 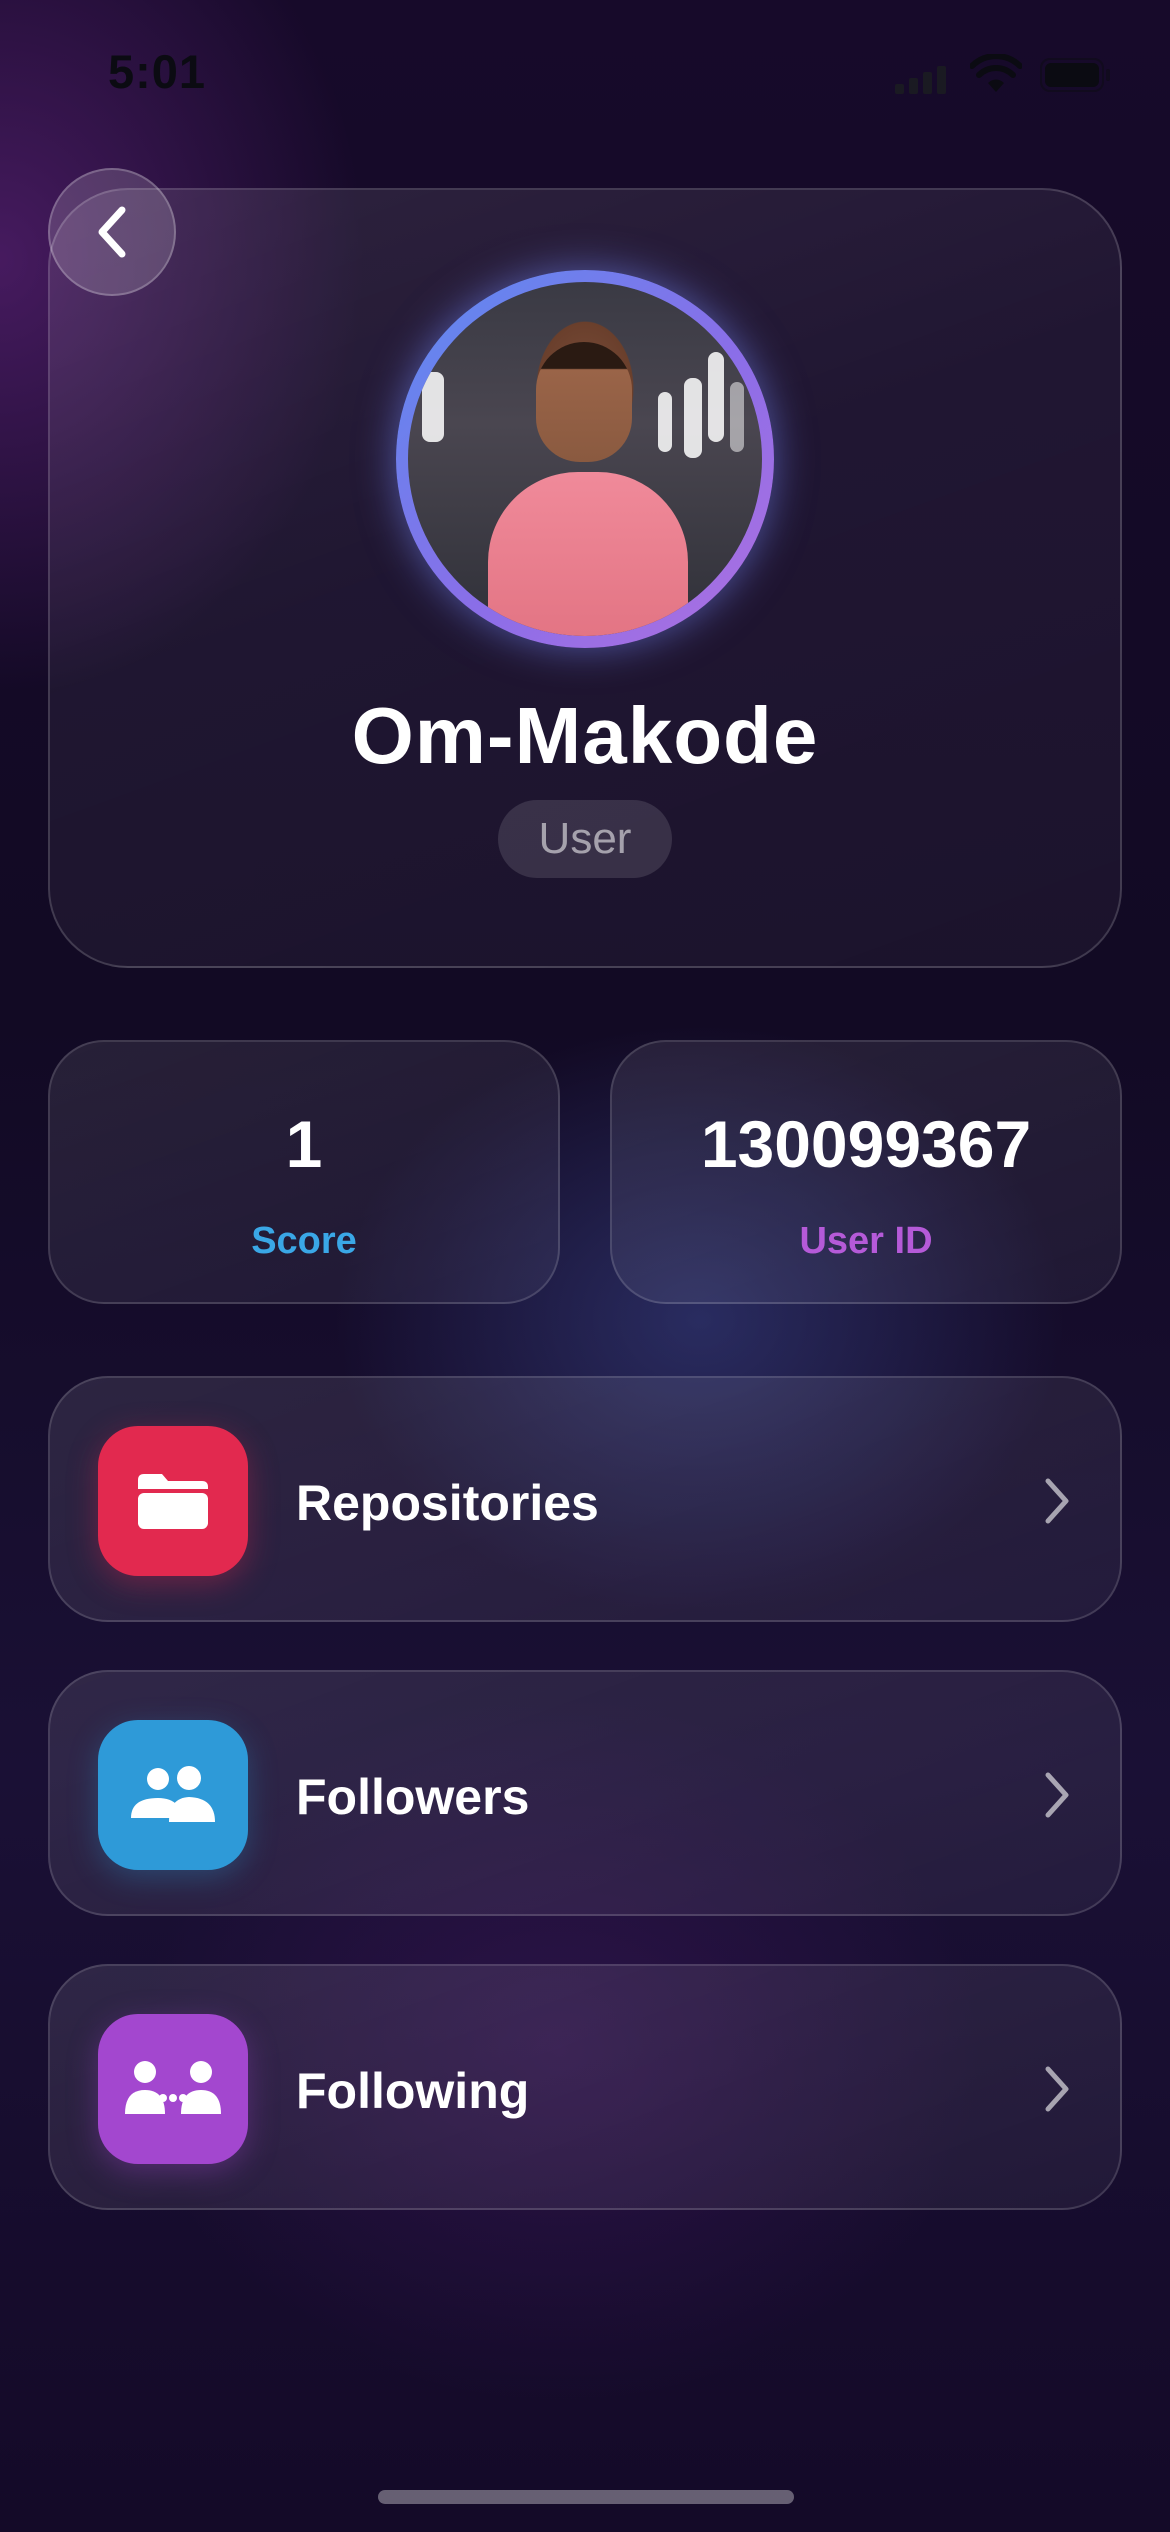 I want to click on role-badge: User, so click(x=585, y=839).